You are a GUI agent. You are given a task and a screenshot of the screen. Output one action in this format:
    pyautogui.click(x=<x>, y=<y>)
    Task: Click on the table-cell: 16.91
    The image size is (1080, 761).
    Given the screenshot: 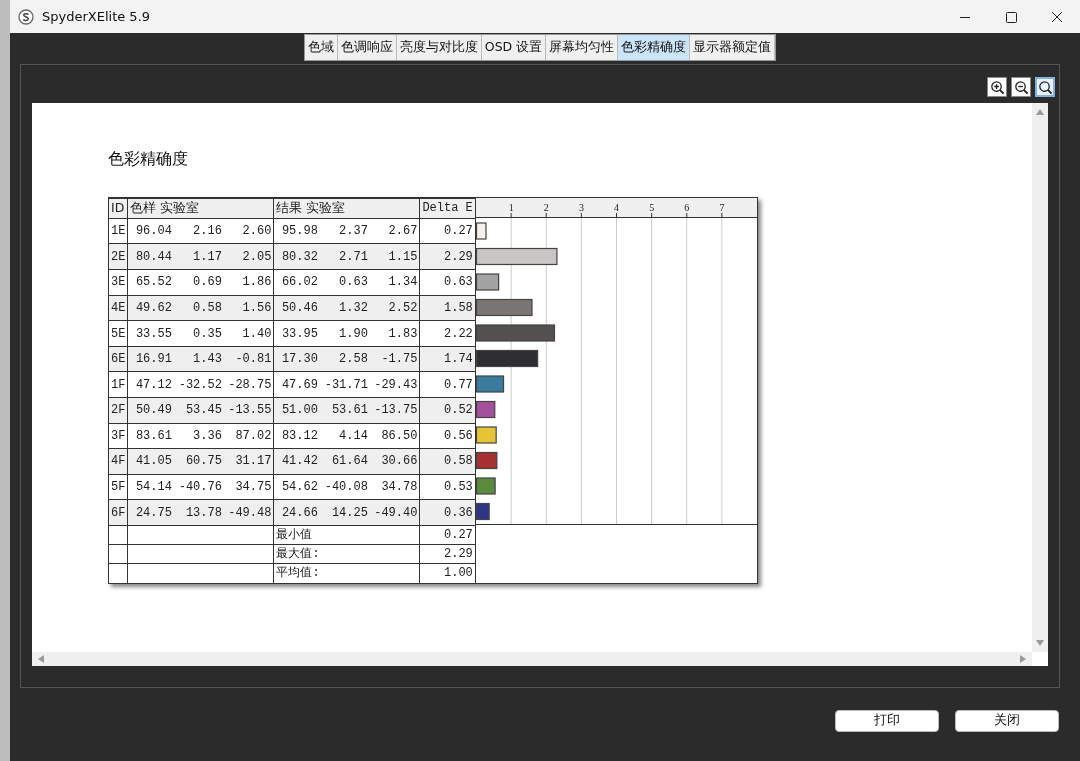 What is the action you would take?
    pyautogui.click(x=150, y=359)
    